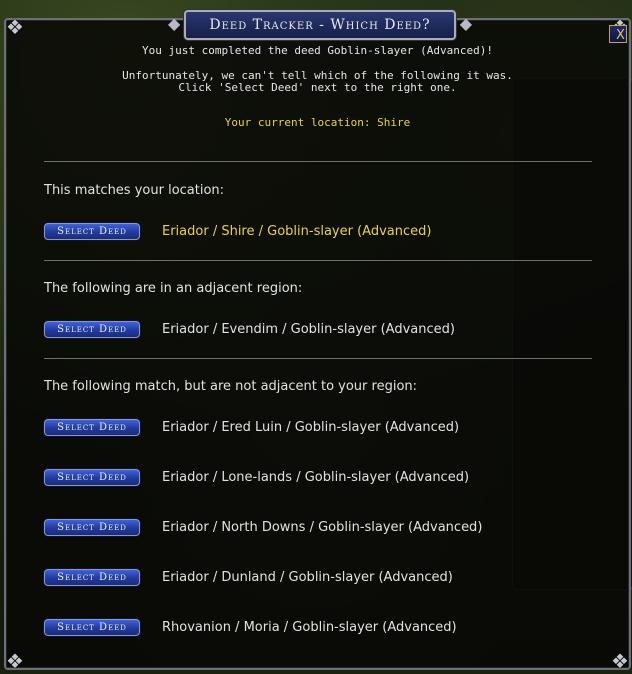  I want to click on current-location: Your current location: Shire, so click(317, 122).